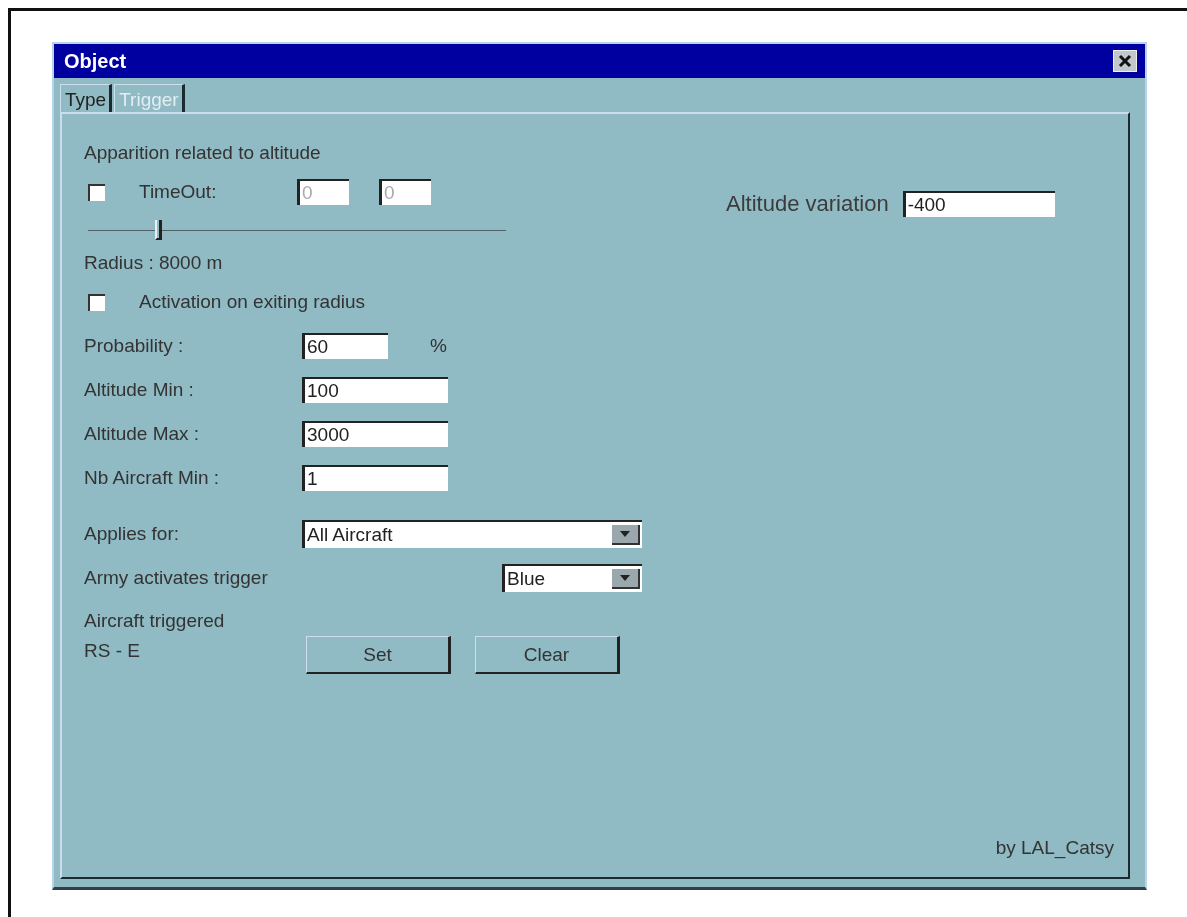 Image resolution: width=1187 pixels, height=917 pixels. What do you see at coordinates (139, 390) in the screenshot?
I see `field-label: Altitude Min :` at bounding box center [139, 390].